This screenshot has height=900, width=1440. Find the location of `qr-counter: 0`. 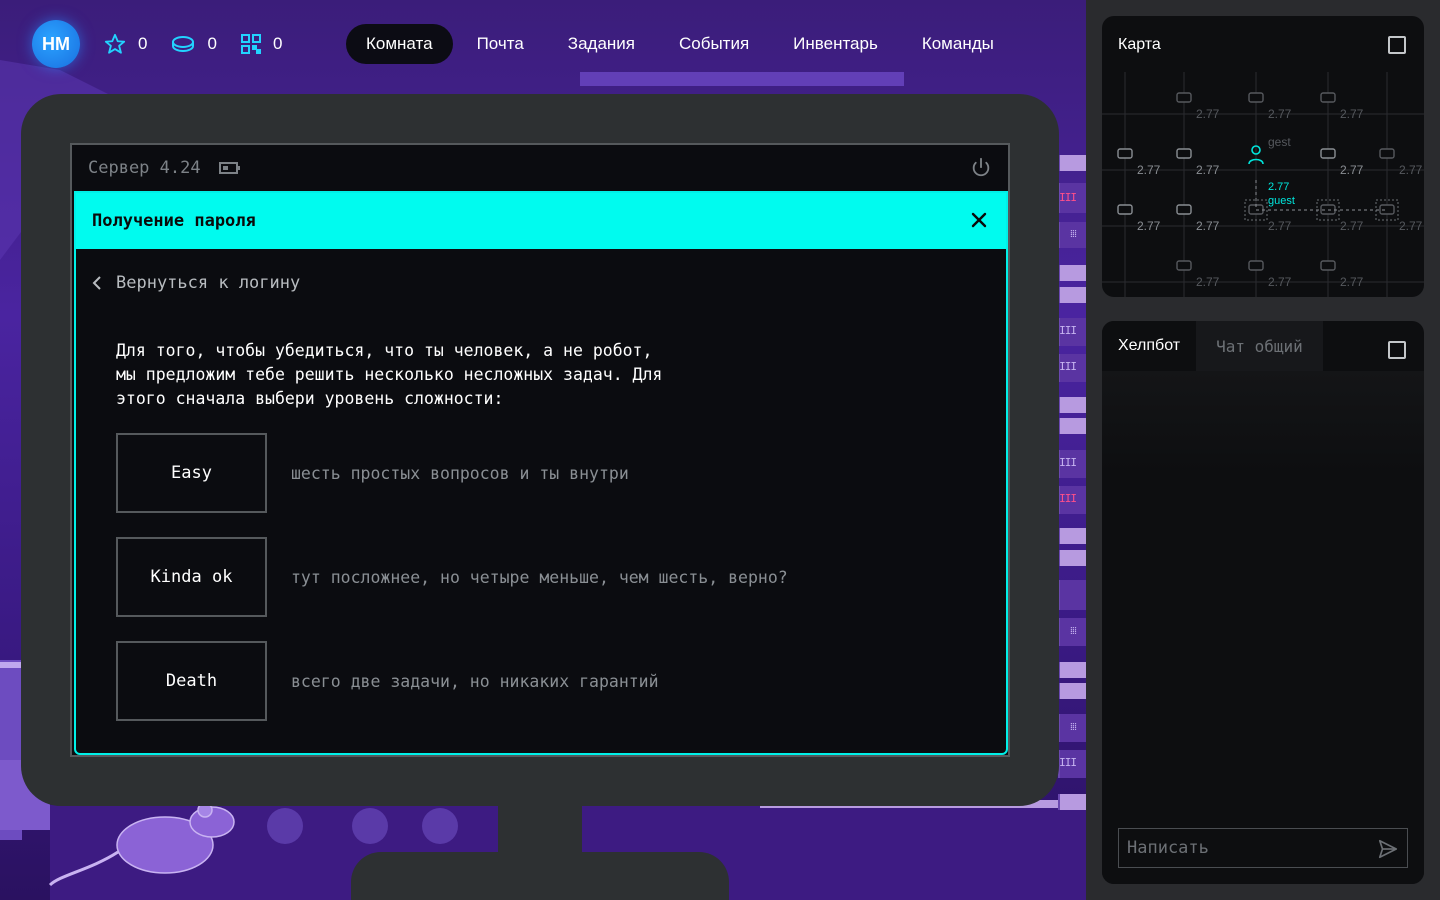

qr-counter: 0 is located at coordinates (261, 44).